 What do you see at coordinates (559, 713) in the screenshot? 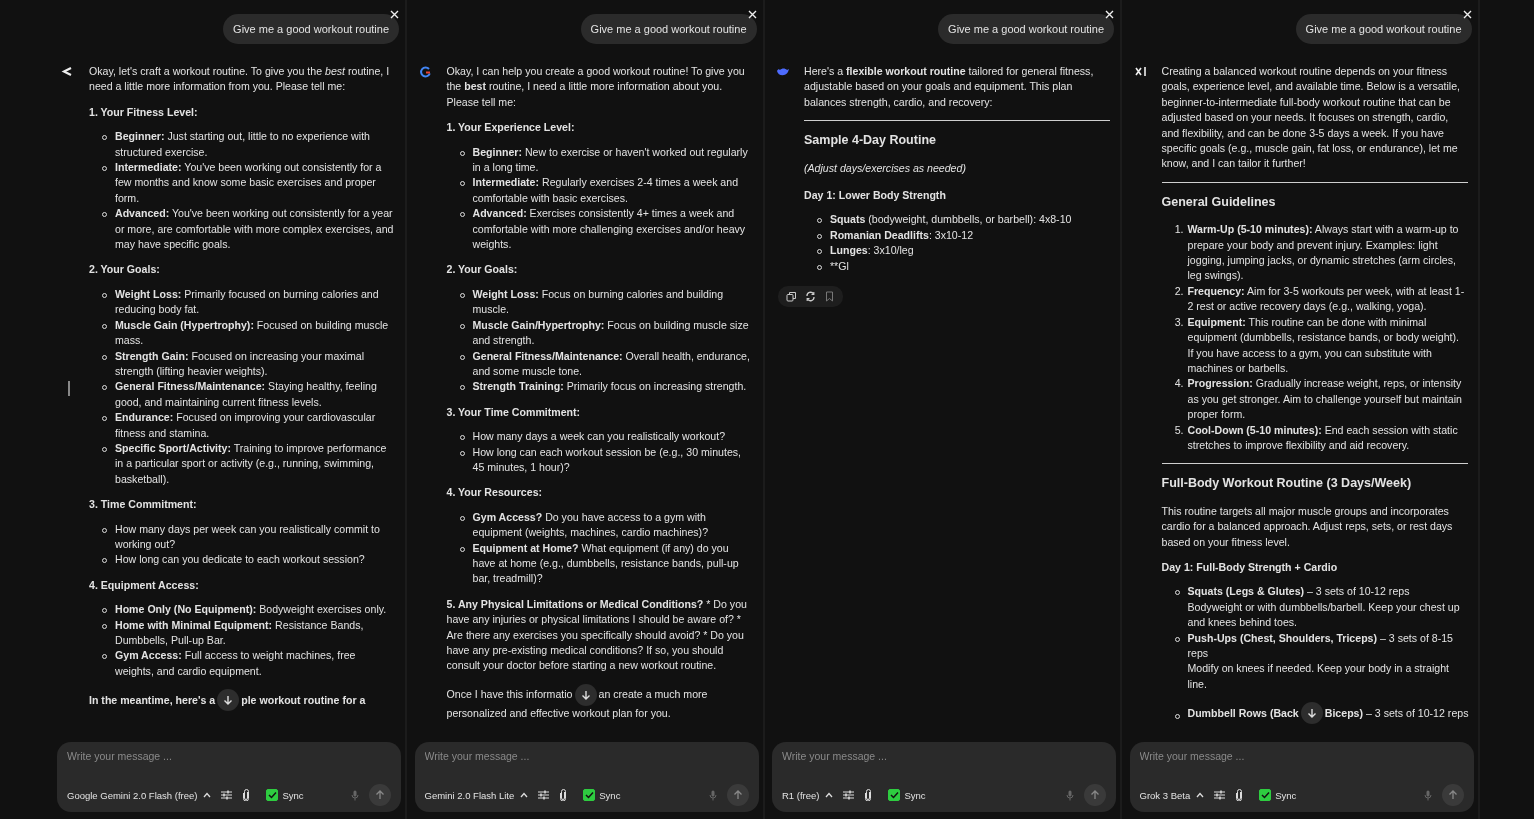
I see `message-text: personalized and effective workout plan for you.` at bounding box center [559, 713].